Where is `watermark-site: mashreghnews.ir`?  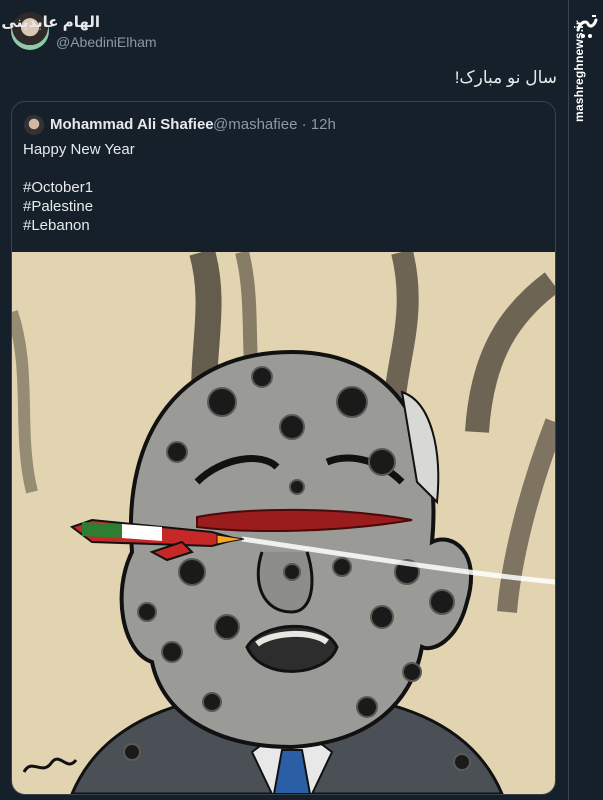
watermark-site: mashreghnews.ir is located at coordinates (579, 71).